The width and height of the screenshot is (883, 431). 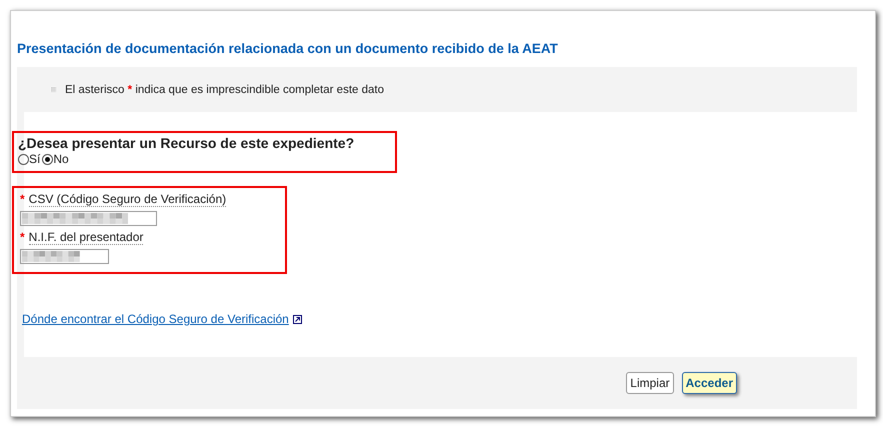 What do you see at coordinates (297, 319) in the screenshot?
I see `external-link-icon` at bounding box center [297, 319].